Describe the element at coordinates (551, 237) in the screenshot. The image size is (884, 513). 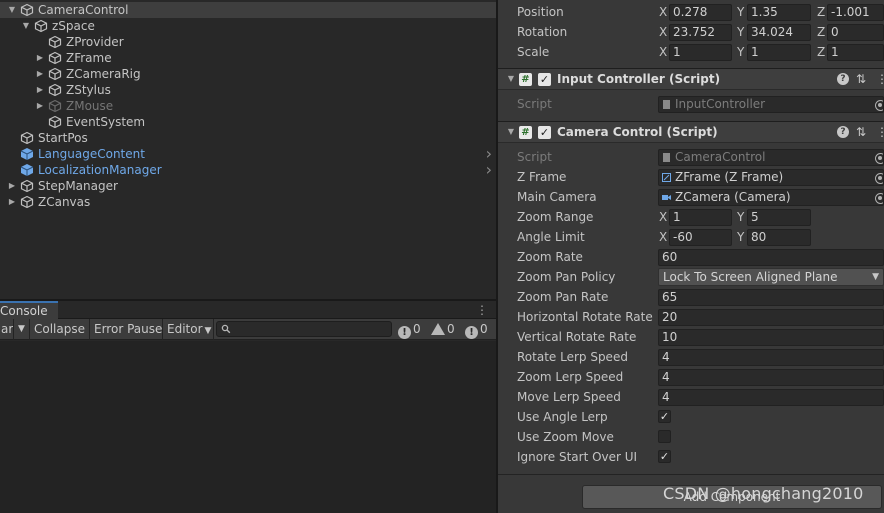
I see `angle-limit-label: Angle Limit` at that location.